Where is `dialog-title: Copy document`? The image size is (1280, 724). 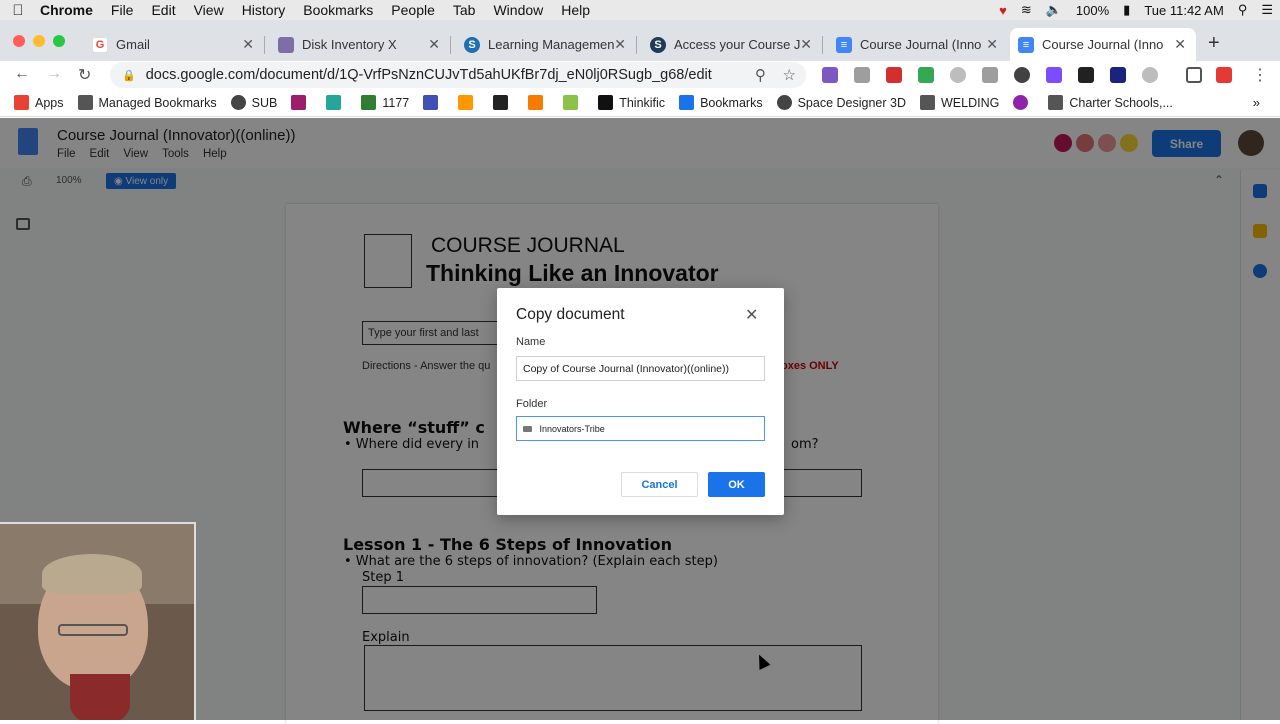 dialog-title: Copy document is located at coordinates (570, 314).